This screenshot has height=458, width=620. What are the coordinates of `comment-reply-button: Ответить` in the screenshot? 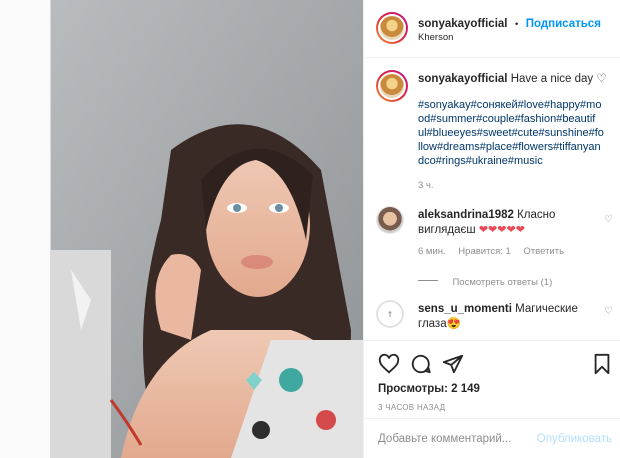 It's located at (543, 251).